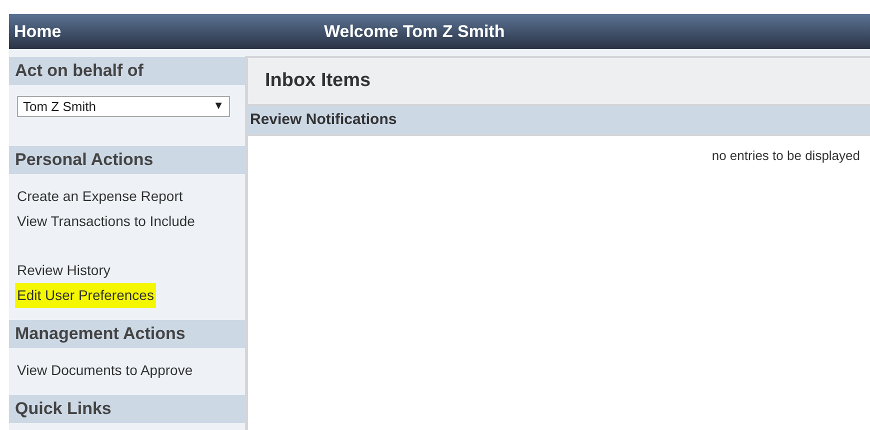  Describe the element at coordinates (106, 221) in the screenshot. I see `sidebar-link: View Transactions to Include` at that location.